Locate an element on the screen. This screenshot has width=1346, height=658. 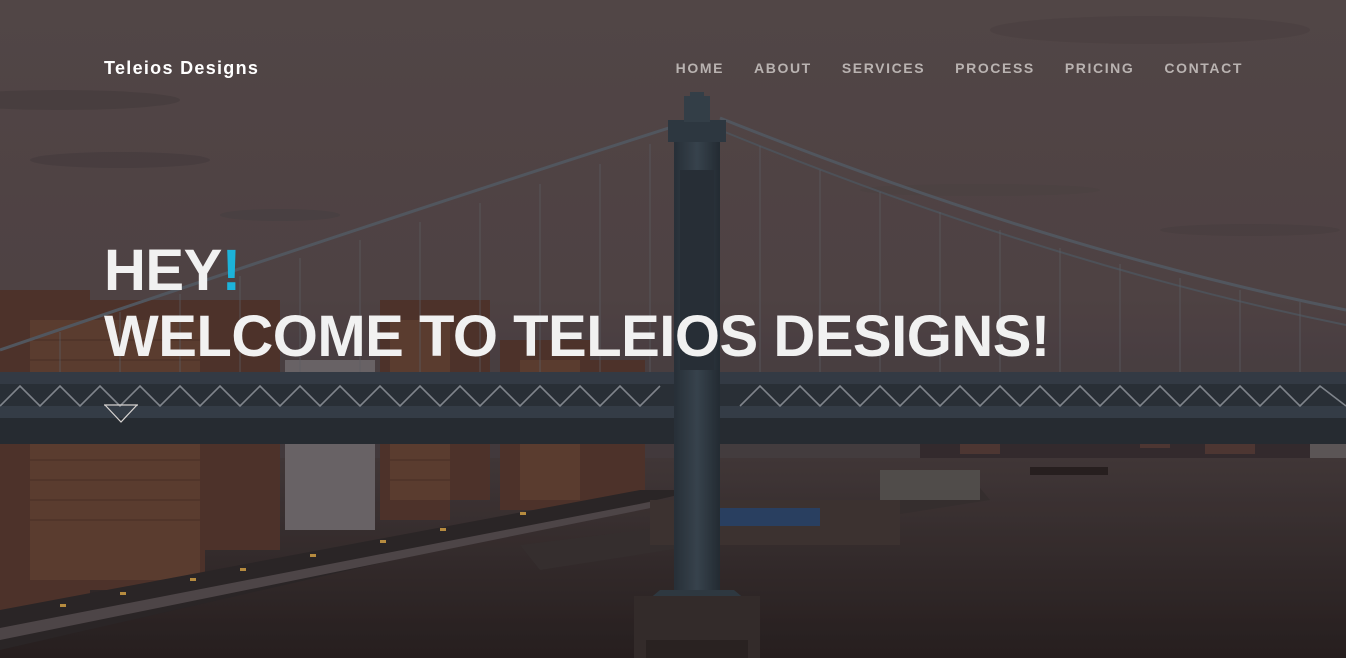
nav-link-process: PROCESS is located at coordinates (995, 68).